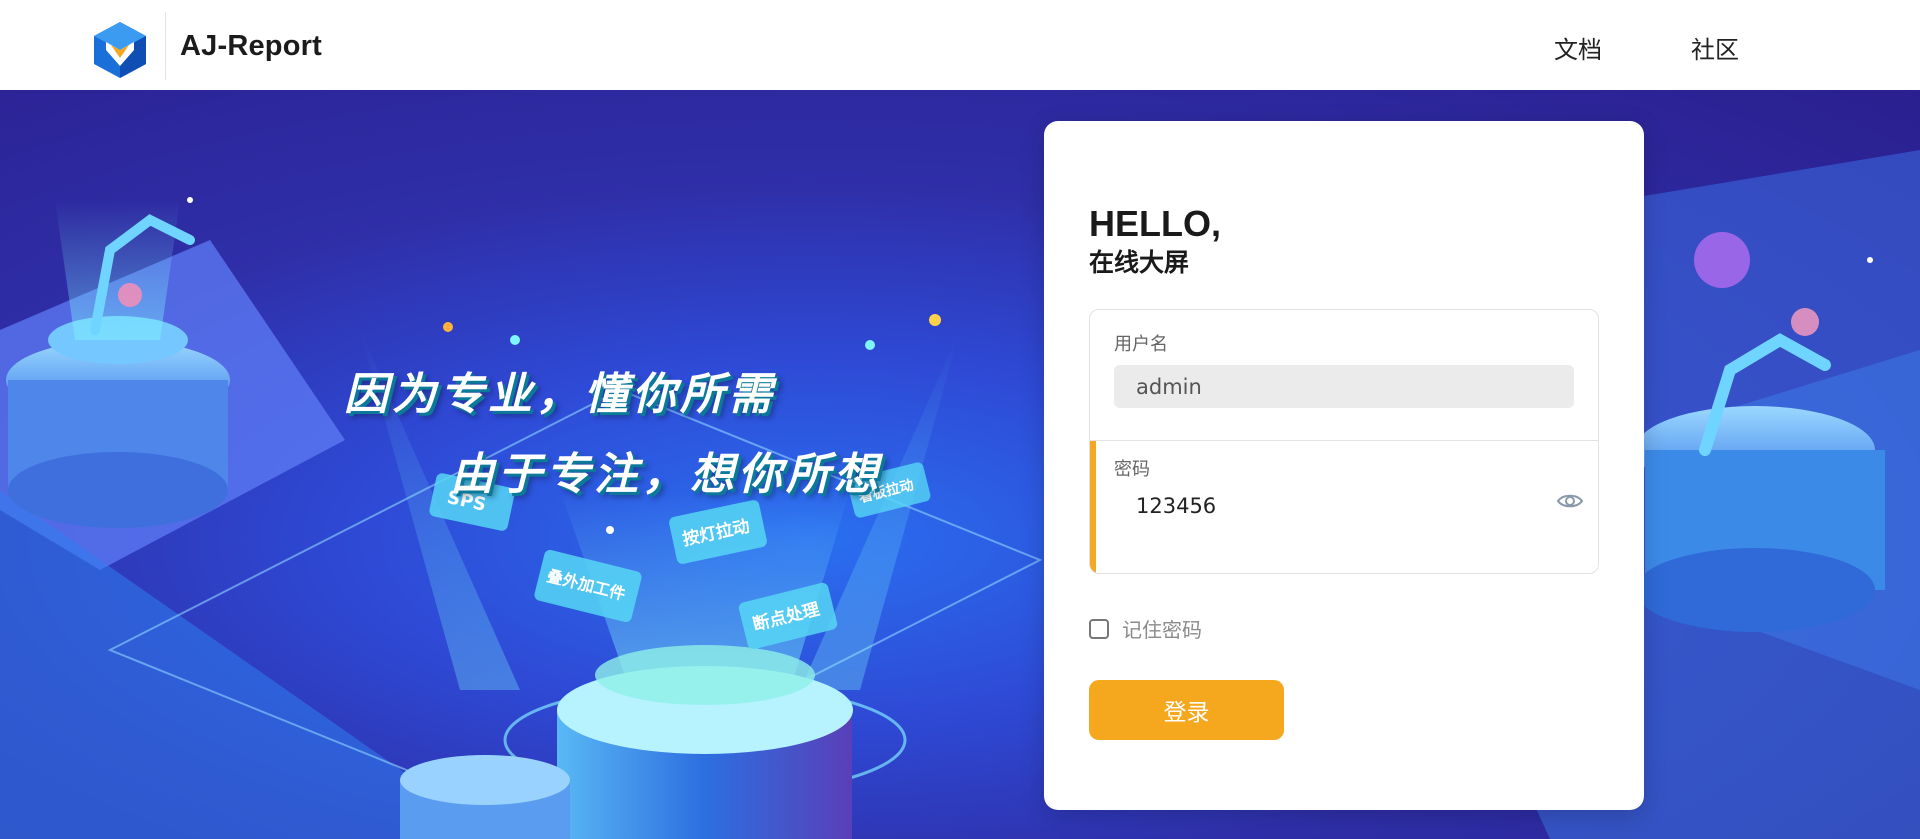  I want to click on nav-docs-link: 文档, so click(1578, 47).